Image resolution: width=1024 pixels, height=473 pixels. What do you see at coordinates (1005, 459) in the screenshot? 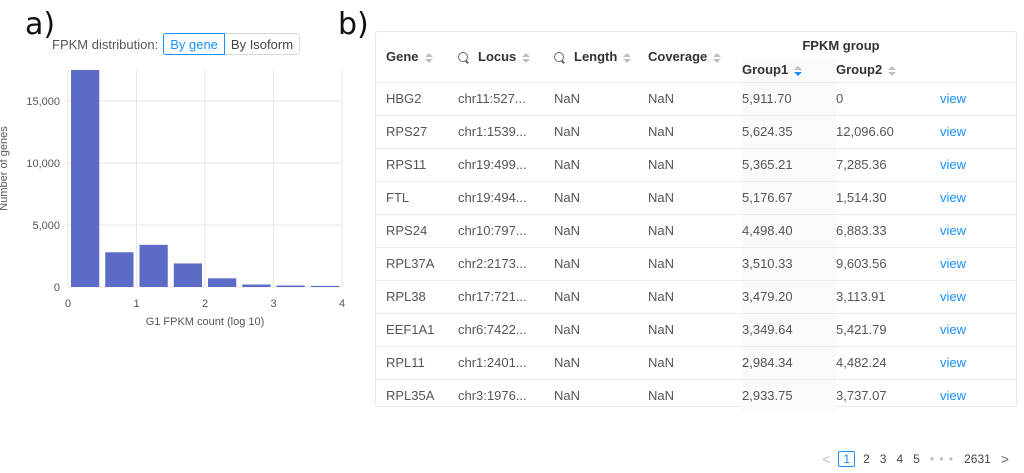
I see `next-page-button: >` at bounding box center [1005, 459].